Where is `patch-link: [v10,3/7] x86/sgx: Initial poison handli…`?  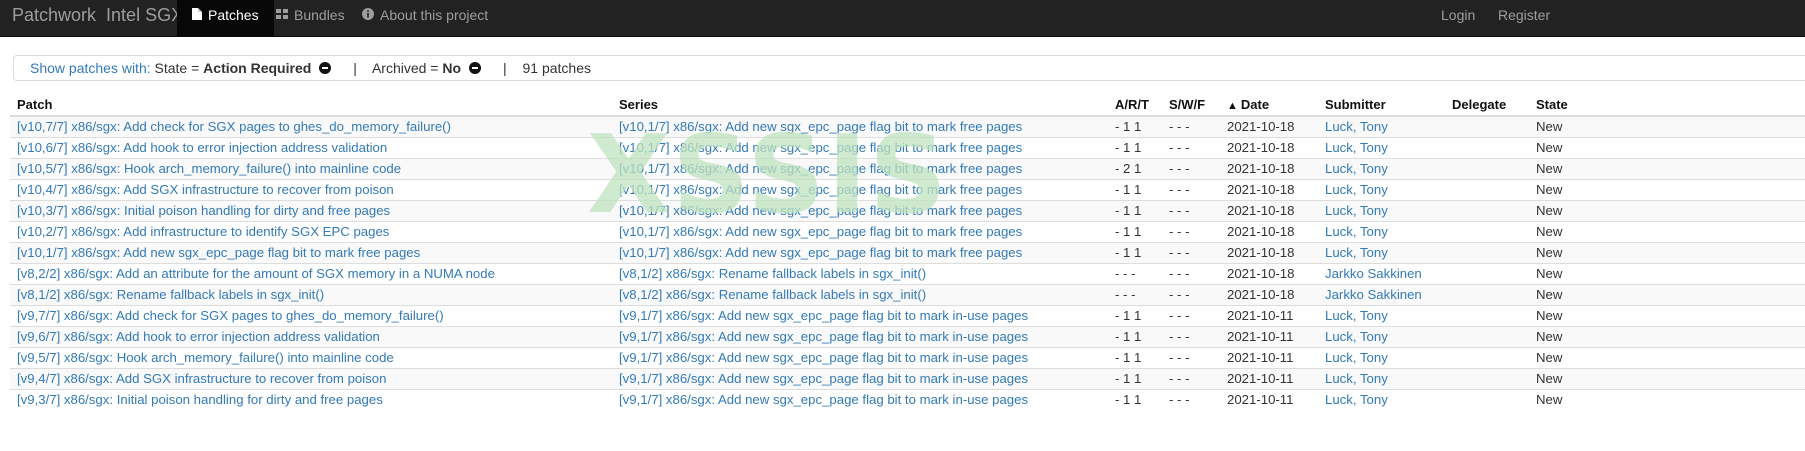
patch-link: [v10,3/7] x86/sgx: Initial poison handli… is located at coordinates (203, 210).